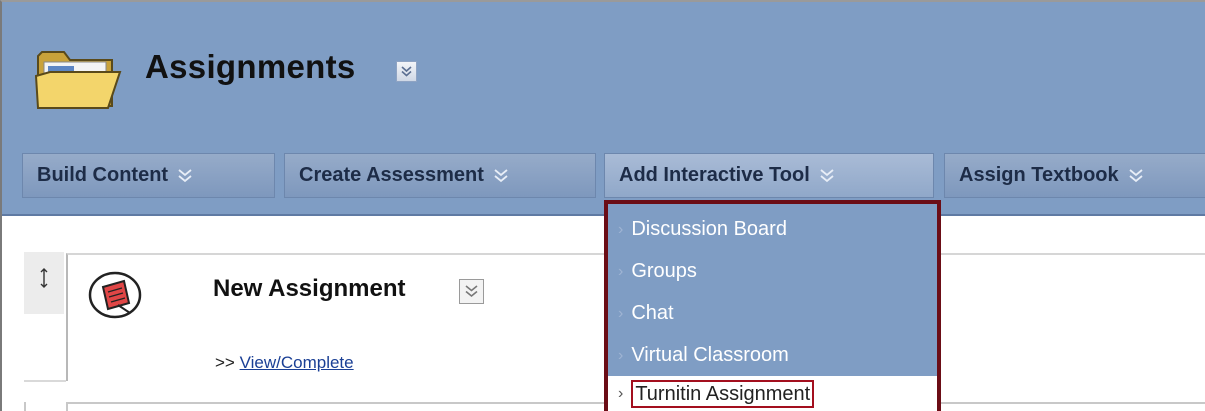 The image size is (1205, 411). I want to click on page-title: Assignments, so click(250, 66).